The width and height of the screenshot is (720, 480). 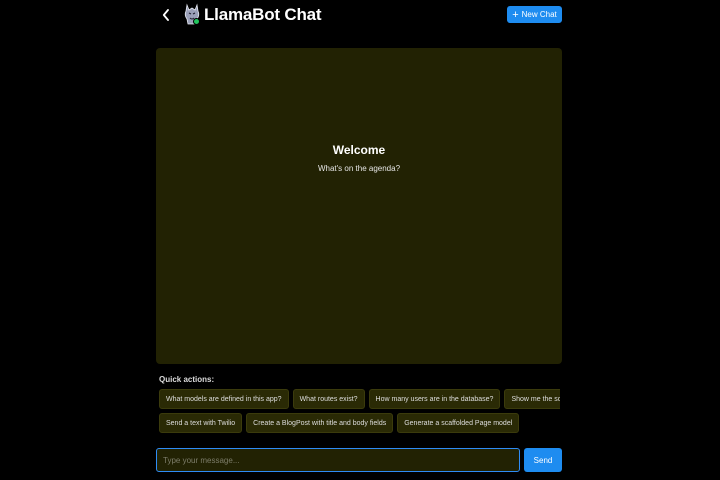 I want to click on chevron-left-icon, so click(x=165, y=15).